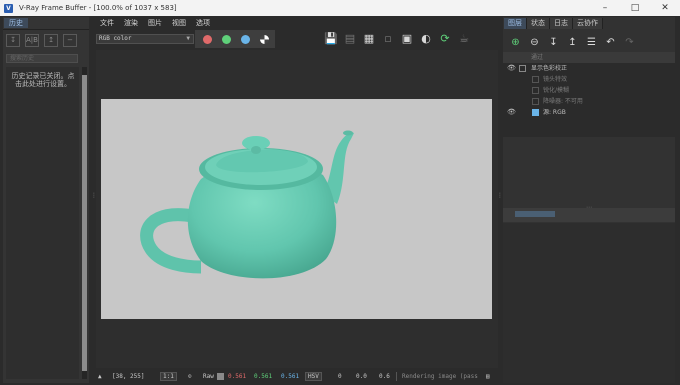  What do you see at coordinates (313, 376) in the screenshot?
I see `color-mode-select: HSV` at bounding box center [313, 376].